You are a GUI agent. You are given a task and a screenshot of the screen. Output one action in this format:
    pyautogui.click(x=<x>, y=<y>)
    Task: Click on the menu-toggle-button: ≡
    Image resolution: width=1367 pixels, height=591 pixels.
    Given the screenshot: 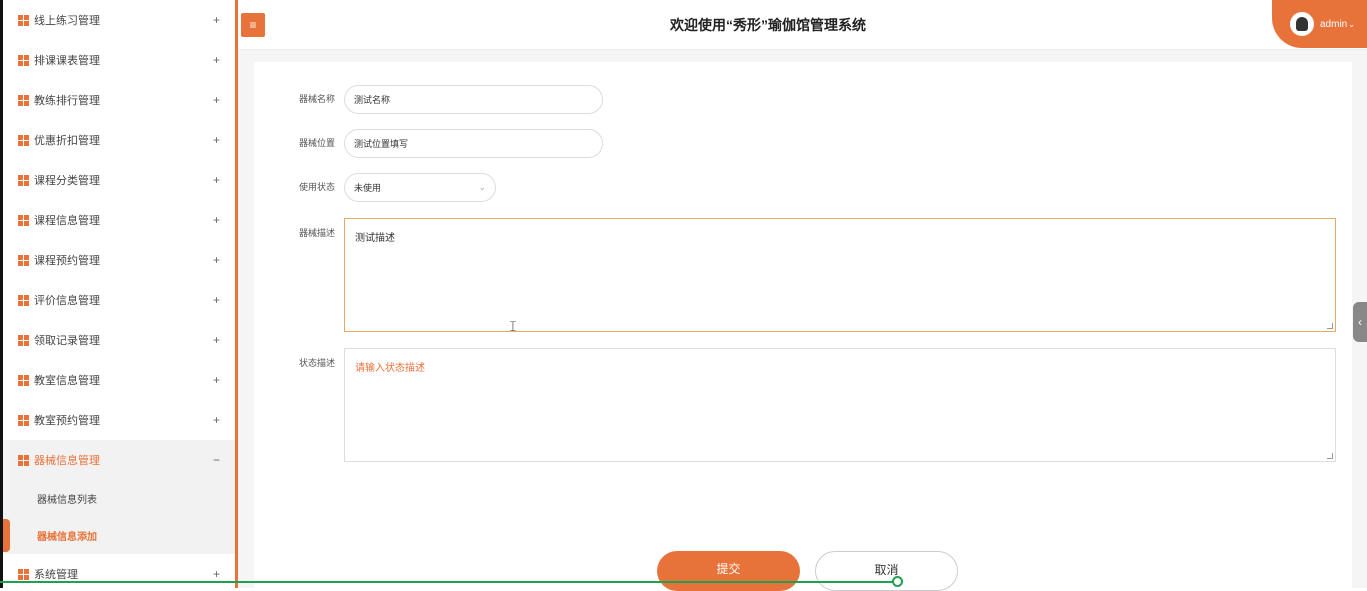 What is the action you would take?
    pyautogui.click(x=253, y=25)
    